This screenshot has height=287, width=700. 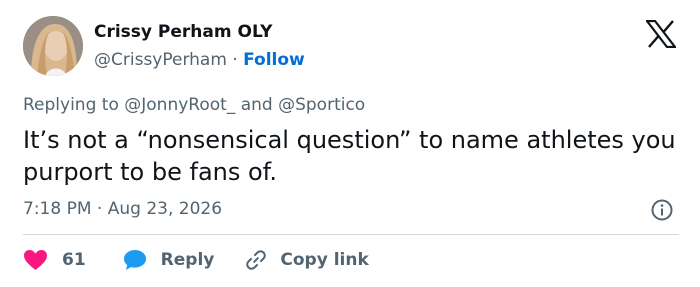 What do you see at coordinates (74, 260) in the screenshot?
I see `like-count: 61` at bounding box center [74, 260].